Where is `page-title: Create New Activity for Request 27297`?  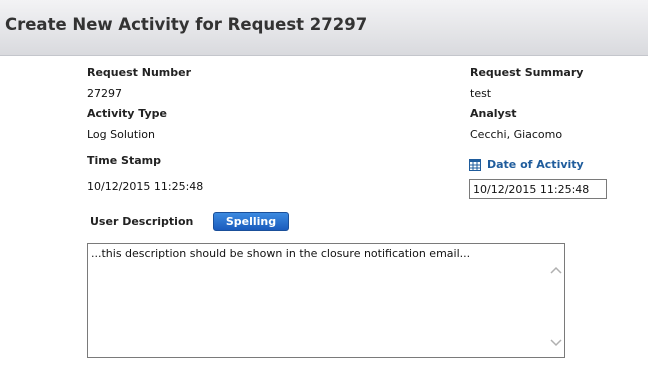 page-title: Create New Activity for Request 27297 is located at coordinates (186, 24).